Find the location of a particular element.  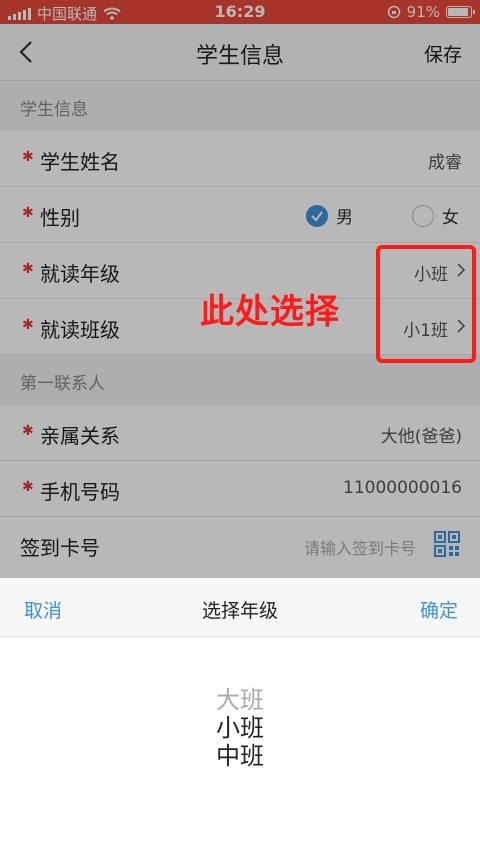

picker-toolbar: 取消 选择年级 确定 is located at coordinates (240, 607).